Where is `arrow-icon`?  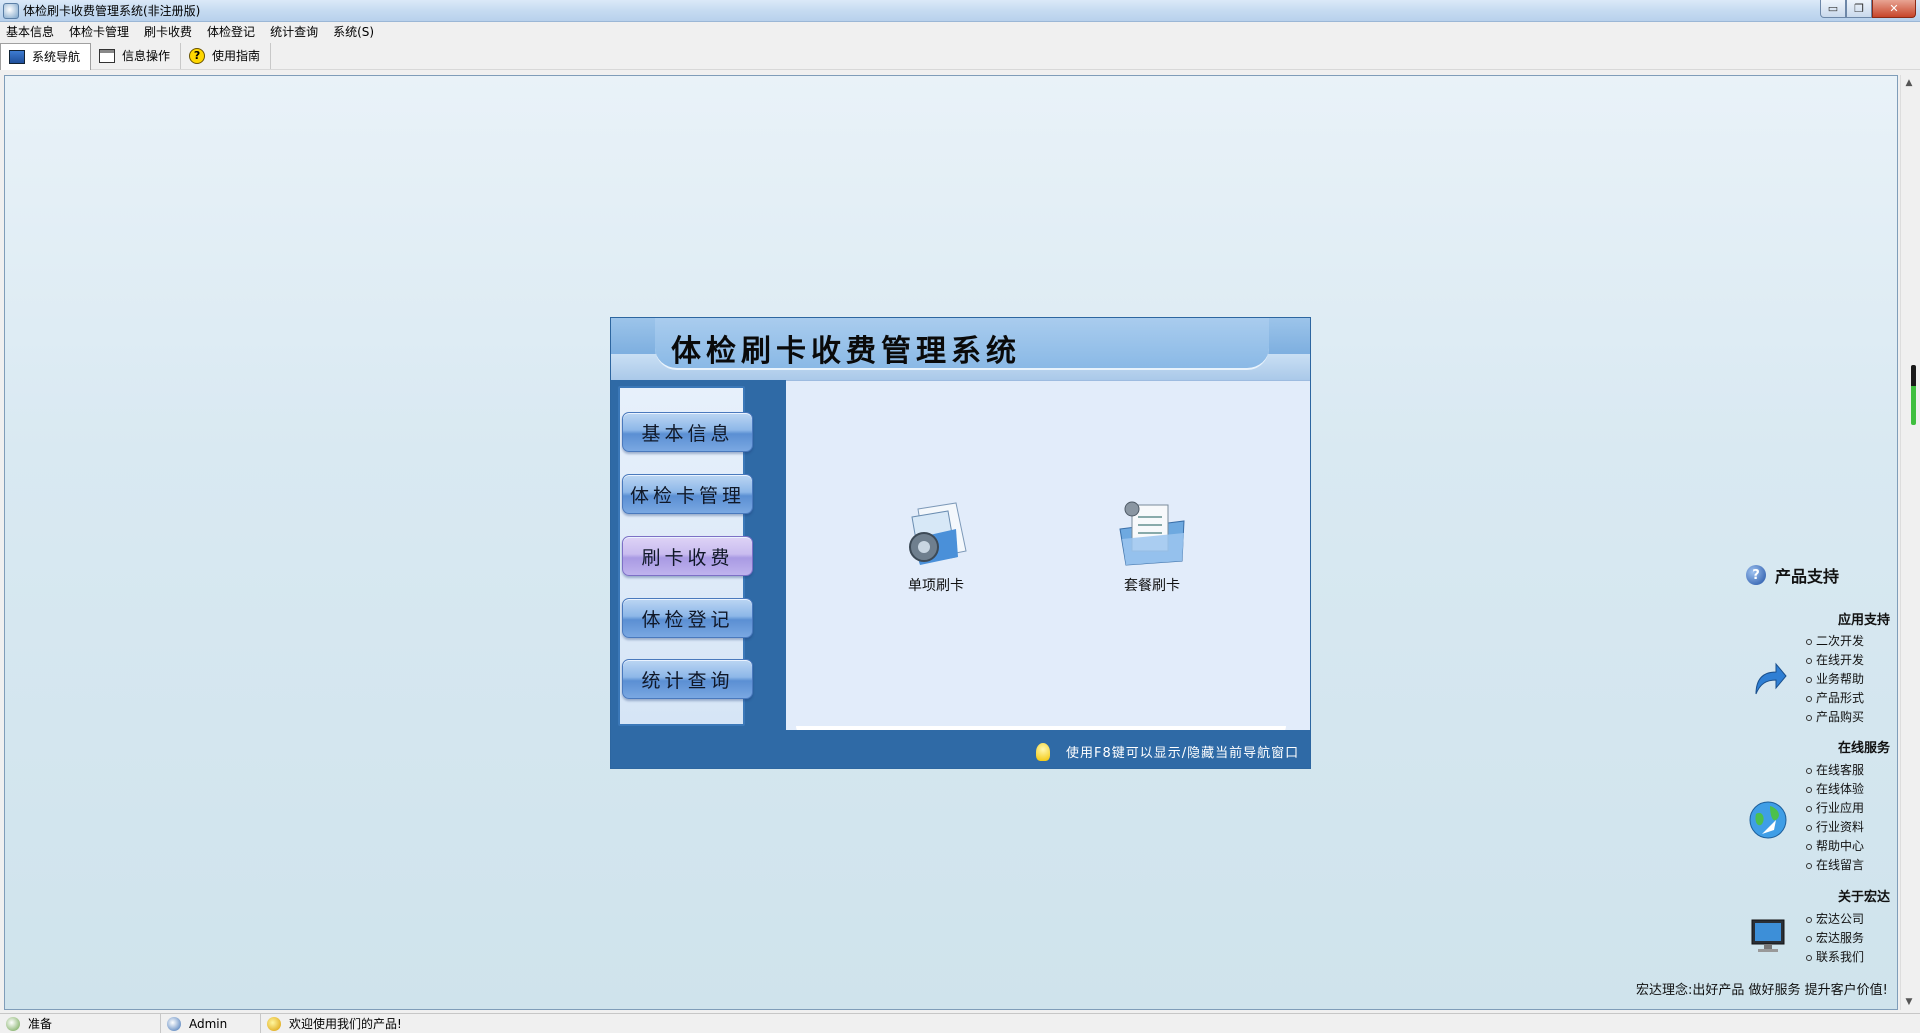
arrow-icon is located at coordinates (1771, 678).